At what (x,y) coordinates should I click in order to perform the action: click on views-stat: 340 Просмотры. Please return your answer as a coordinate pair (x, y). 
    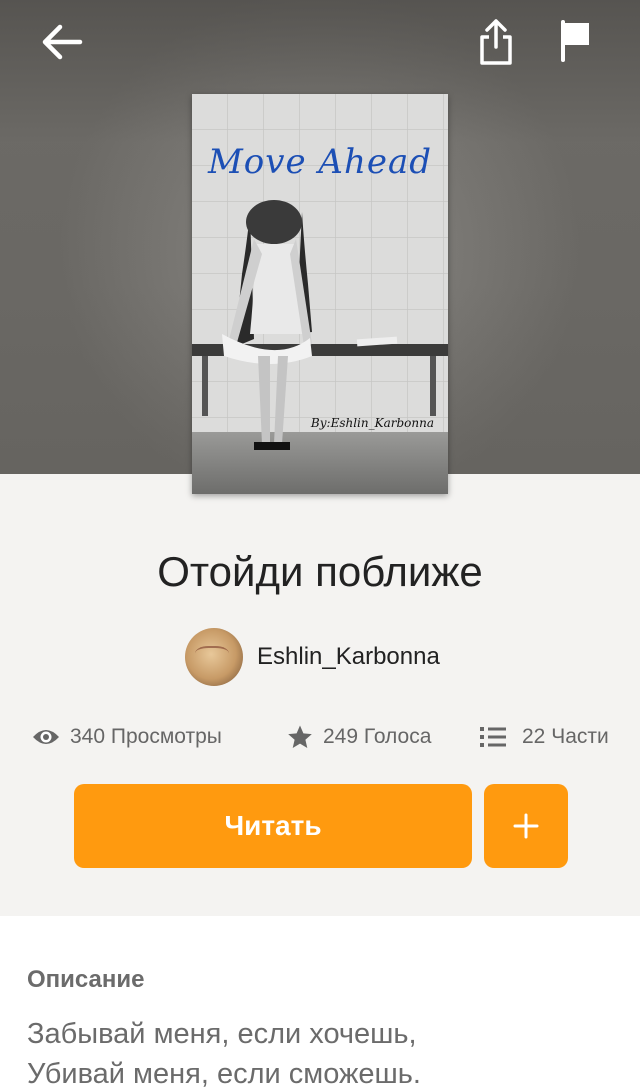
    Looking at the image, I should click on (127, 737).